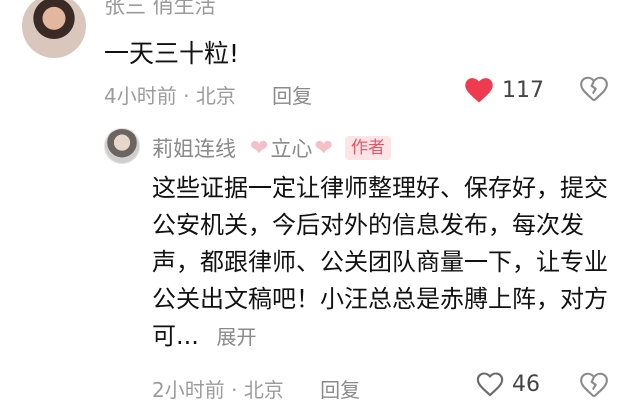 This screenshot has width=632, height=406. What do you see at coordinates (490, 384) in the screenshot?
I see `heart-outline-icon` at bounding box center [490, 384].